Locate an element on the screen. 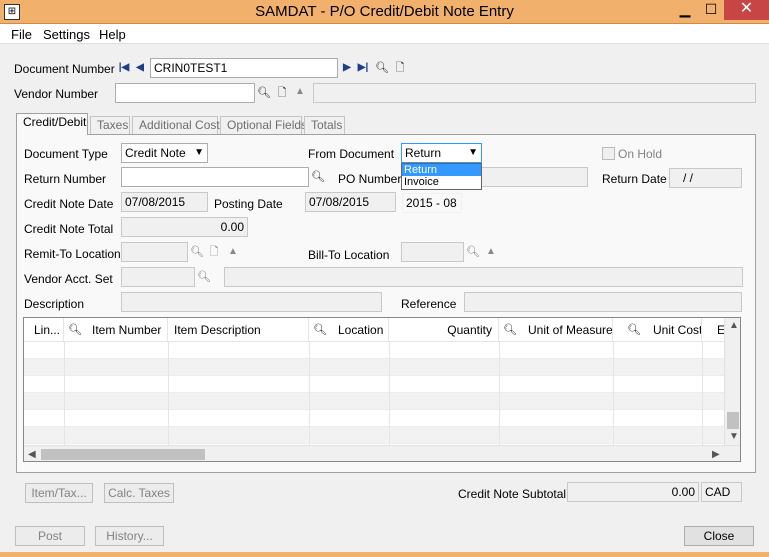 This screenshot has width=769, height=557. horizontal-scroll-thumb is located at coordinates (123, 454).